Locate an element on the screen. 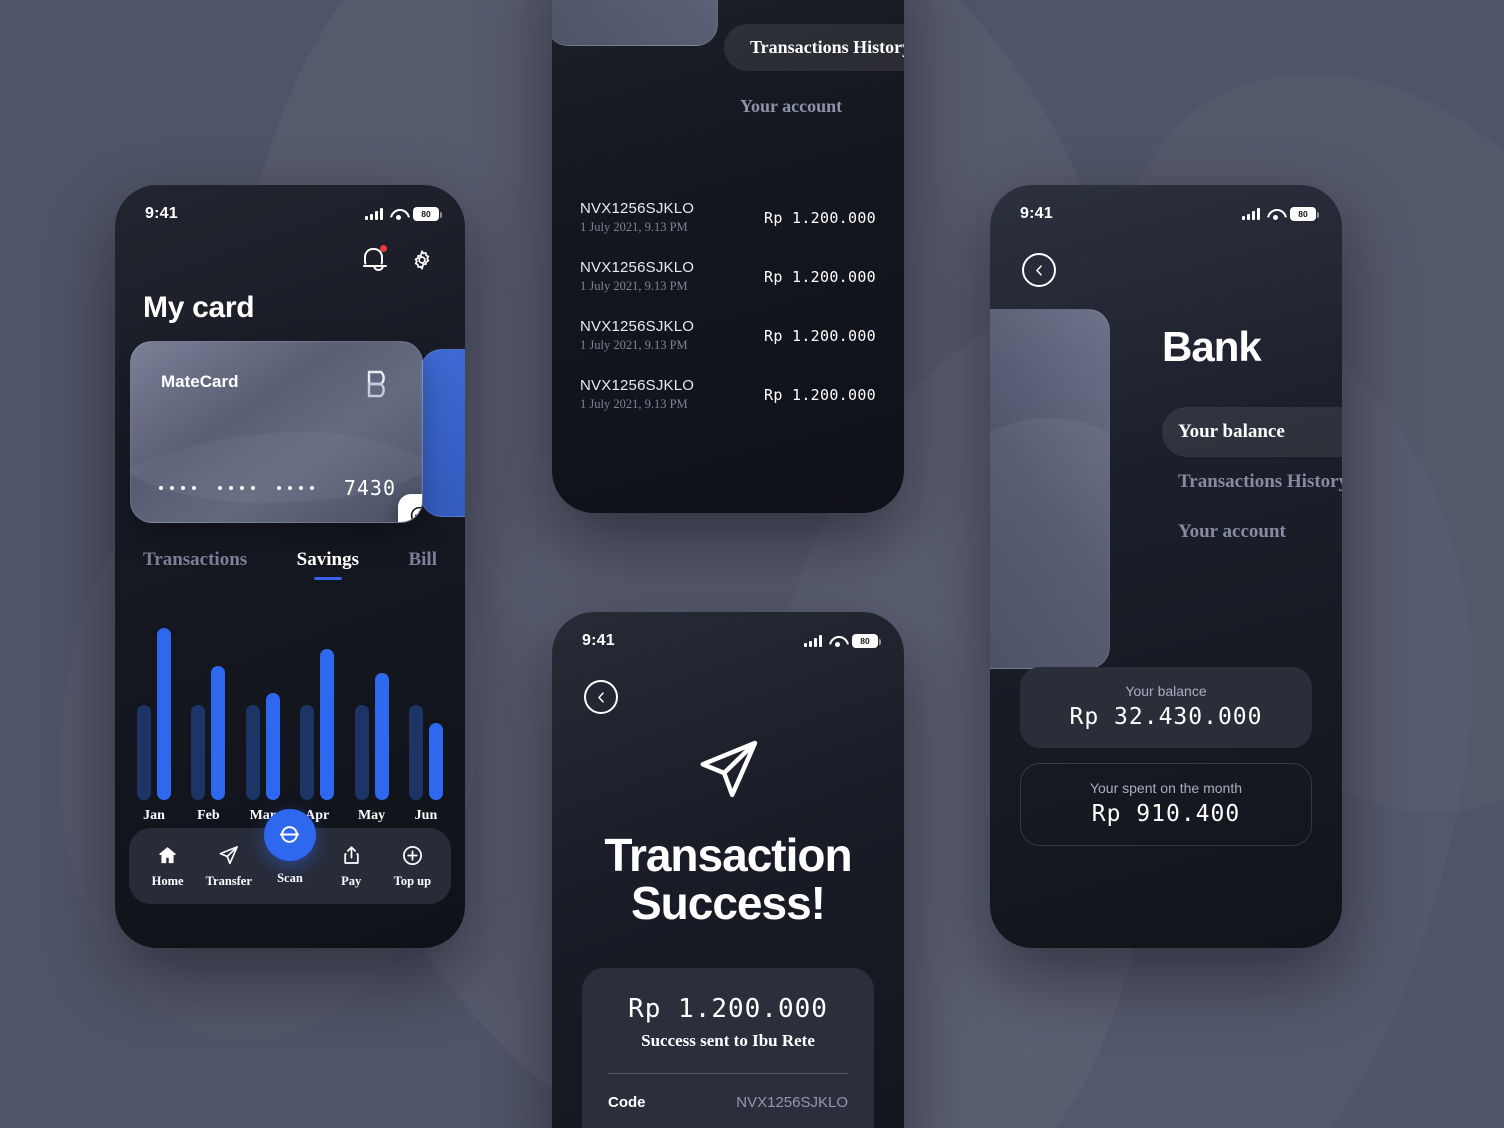  nav-label-topup: Top up is located at coordinates (412, 881).